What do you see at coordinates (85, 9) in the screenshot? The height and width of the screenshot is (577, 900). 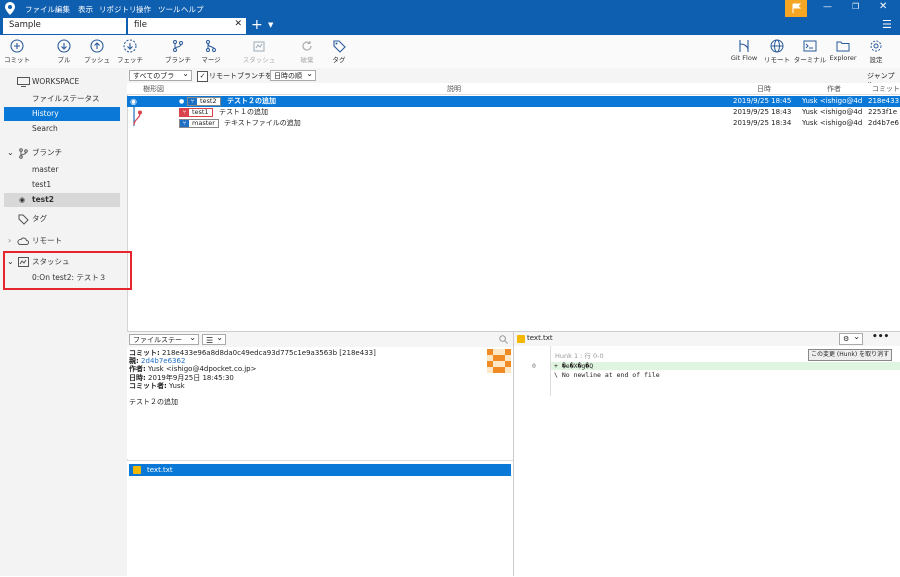 I see `menu-view: 表示` at bounding box center [85, 9].